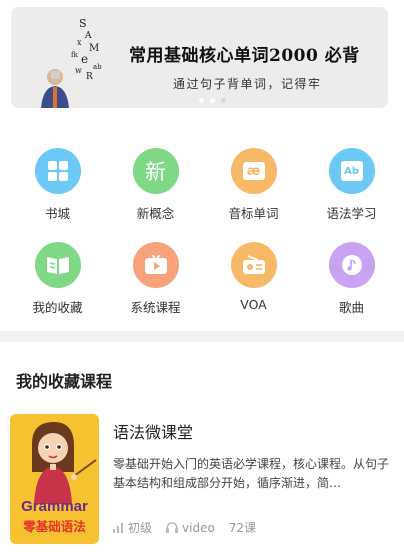 The image size is (404, 560). What do you see at coordinates (88, 36) in the screenshot?
I see `svg-text: A` at bounding box center [88, 36].